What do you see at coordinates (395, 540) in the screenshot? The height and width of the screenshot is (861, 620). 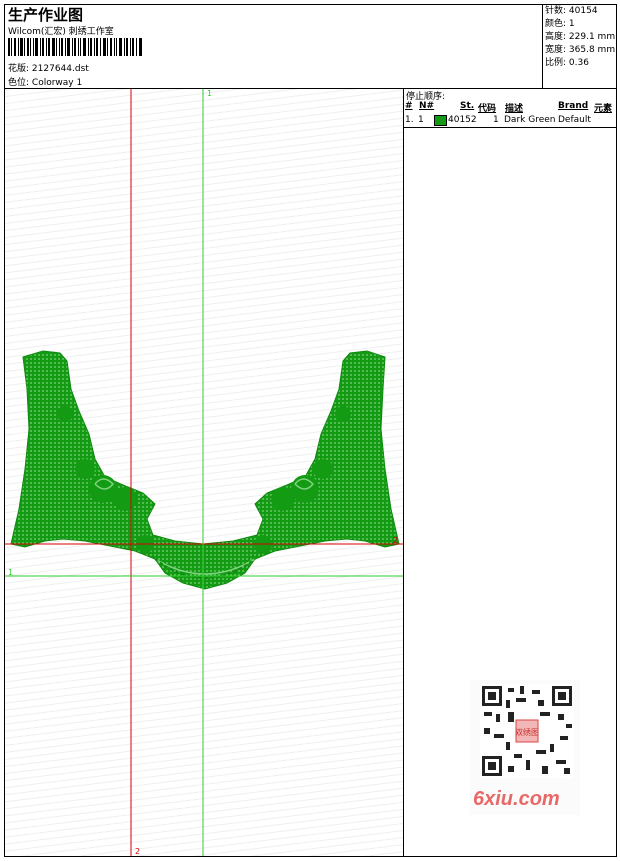 I see `red-horizontal-label: 2` at bounding box center [395, 540].